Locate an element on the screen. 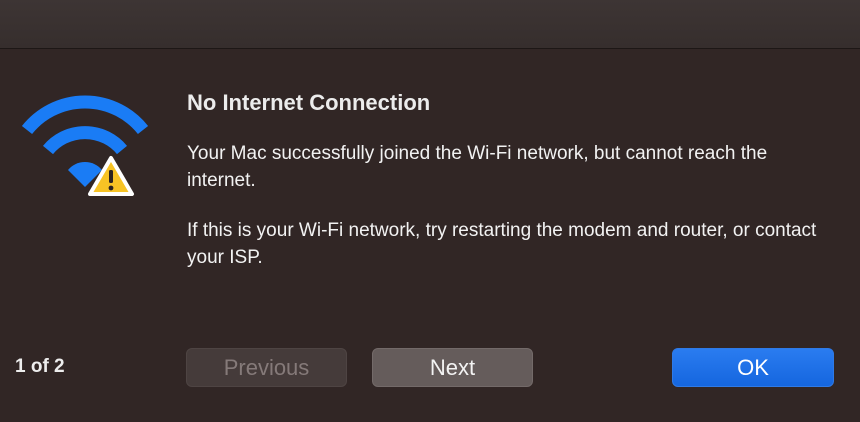 The image size is (860, 422). window-titlebar is located at coordinates (430, 24).